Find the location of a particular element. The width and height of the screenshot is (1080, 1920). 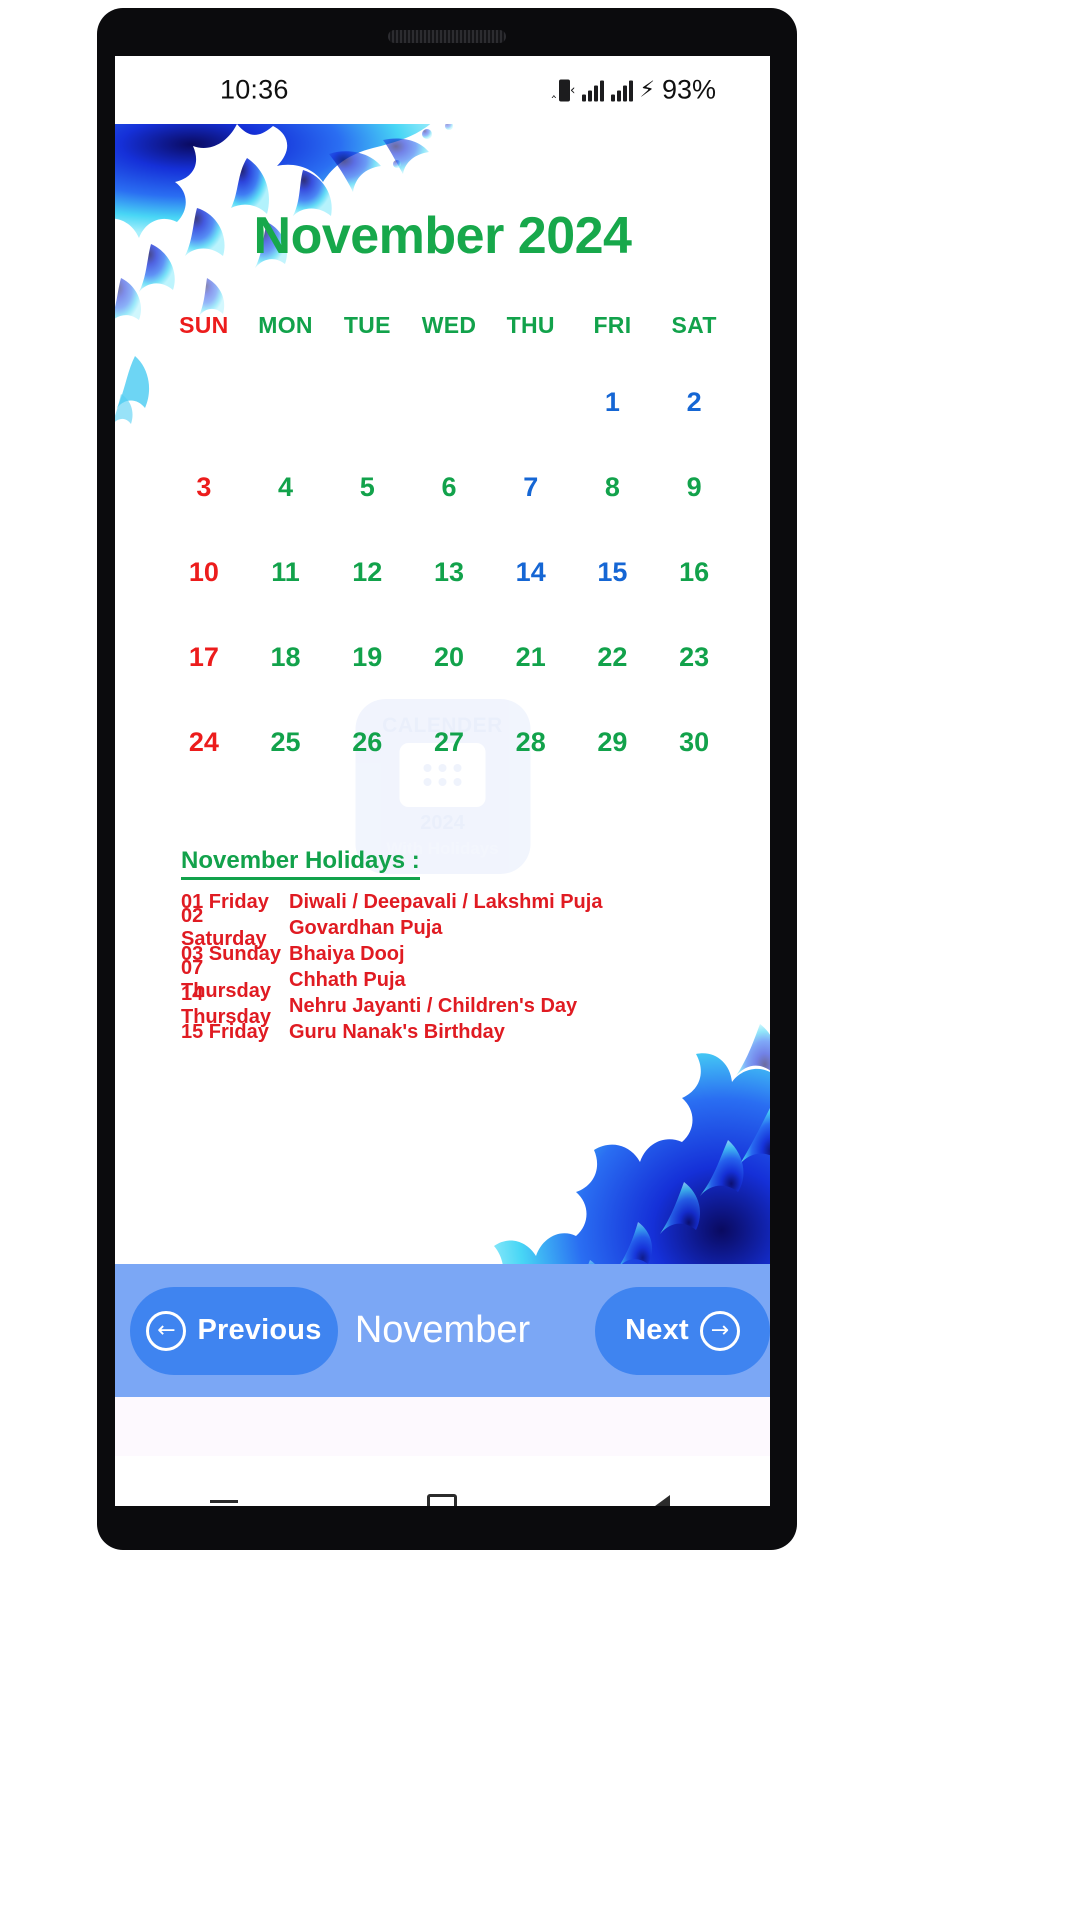

calendar-day-20: 20 is located at coordinates (449, 657).